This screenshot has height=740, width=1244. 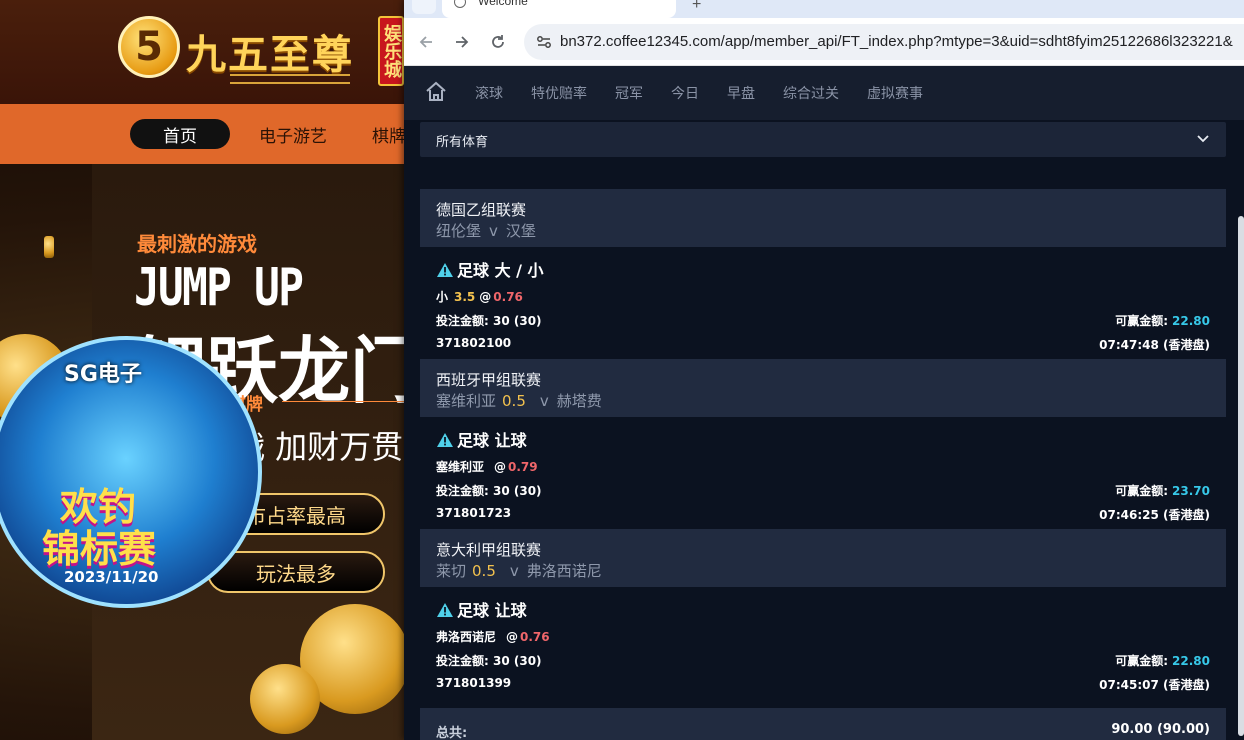 I want to click on bet-time: 07:46:25 (香港盘), so click(x=1154, y=515).